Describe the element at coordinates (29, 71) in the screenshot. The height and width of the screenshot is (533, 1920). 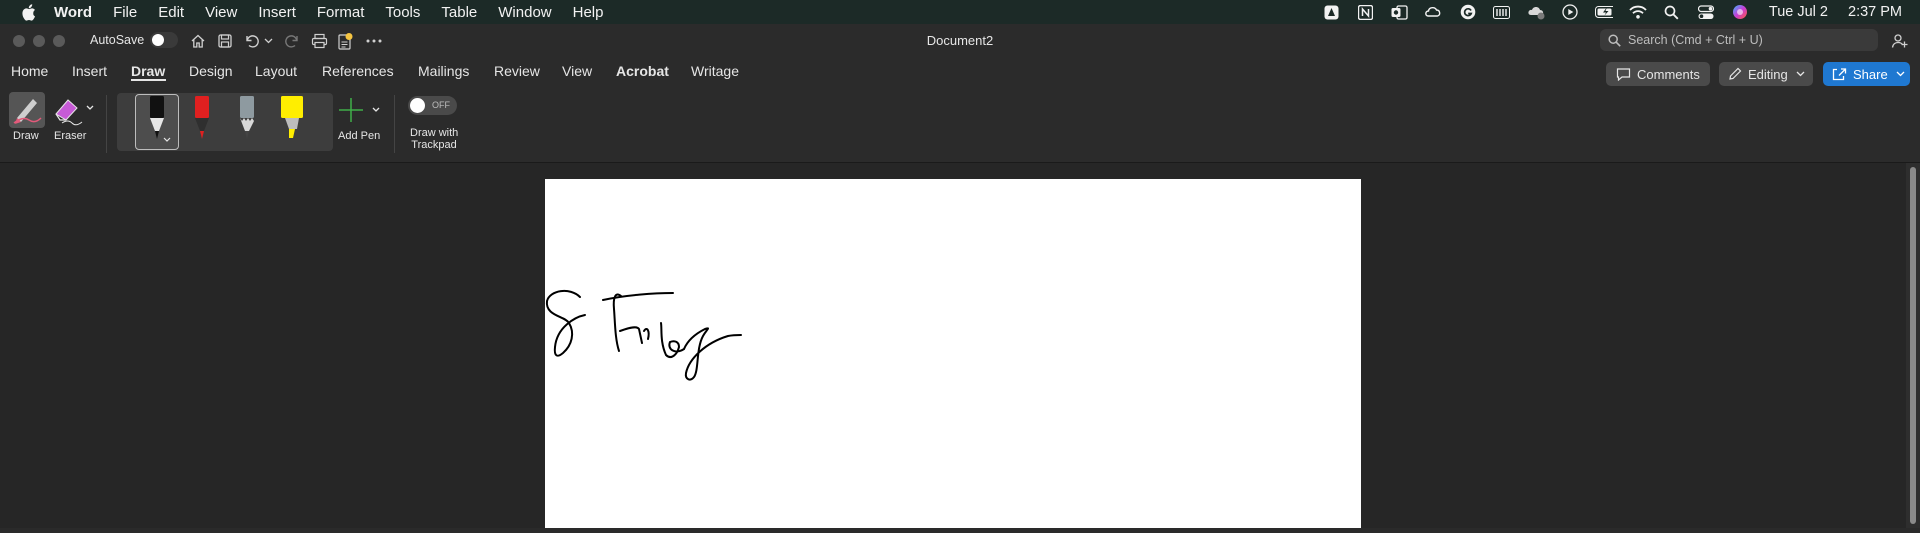
I see `tab-home: Home` at that location.